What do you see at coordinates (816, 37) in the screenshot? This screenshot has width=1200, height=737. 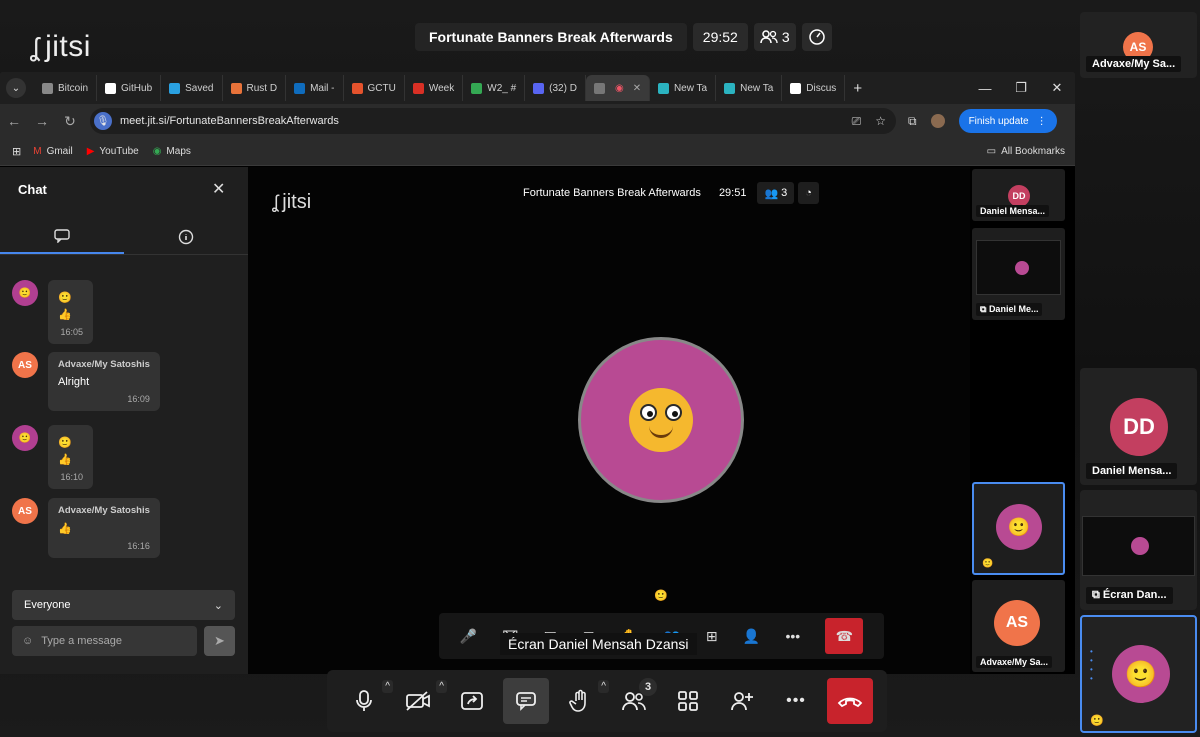 I see `performance-button` at bounding box center [816, 37].